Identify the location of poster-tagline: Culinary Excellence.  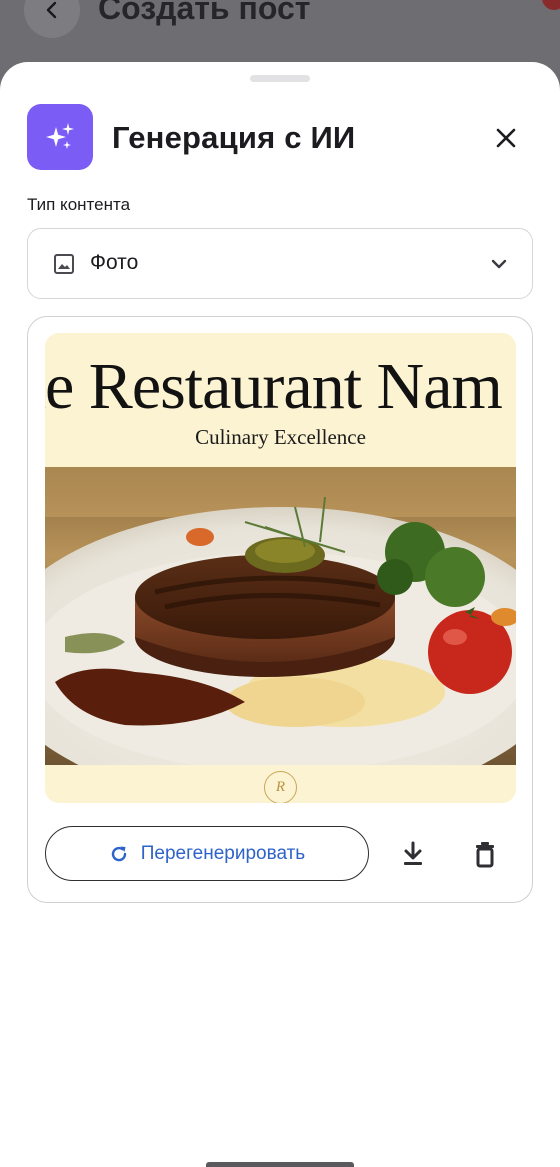
(280, 437).